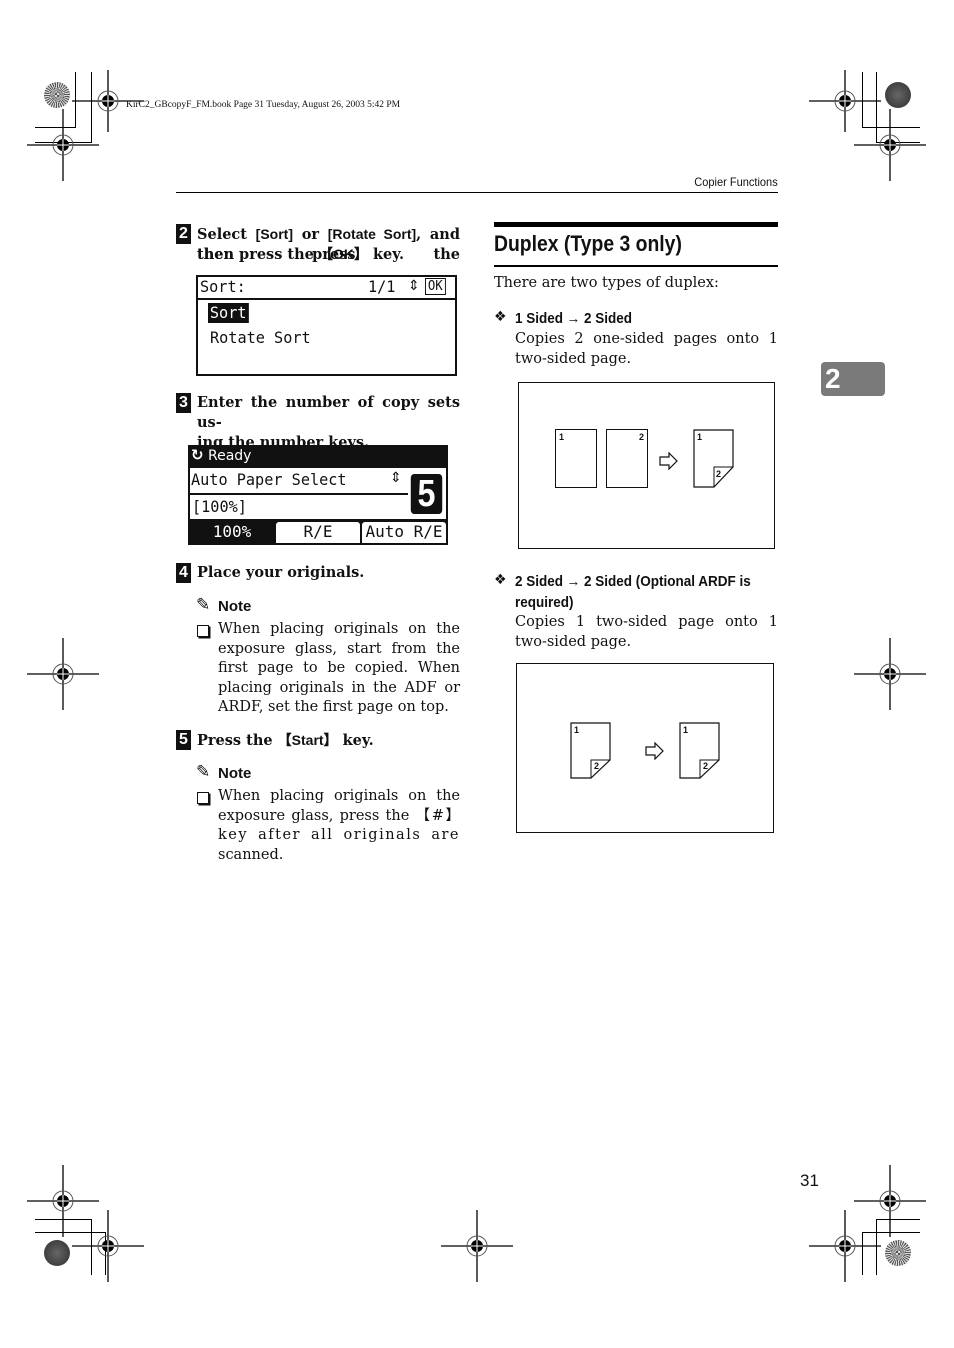 The width and height of the screenshot is (954, 1348). What do you see at coordinates (597, 766) in the screenshot?
I see `original-back-number: 2` at bounding box center [597, 766].